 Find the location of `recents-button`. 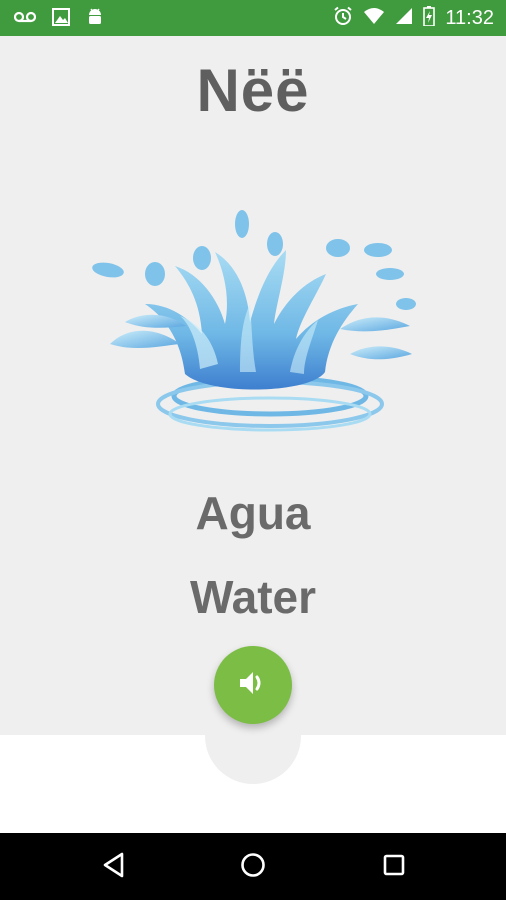

recents-button is located at coordinates (394, 867).